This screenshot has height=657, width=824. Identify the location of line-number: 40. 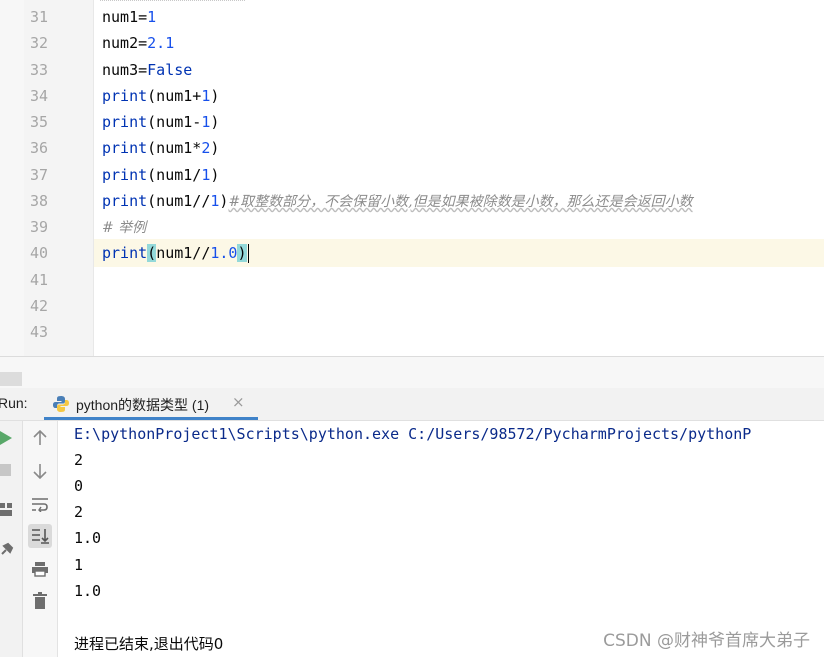
(38, 253).